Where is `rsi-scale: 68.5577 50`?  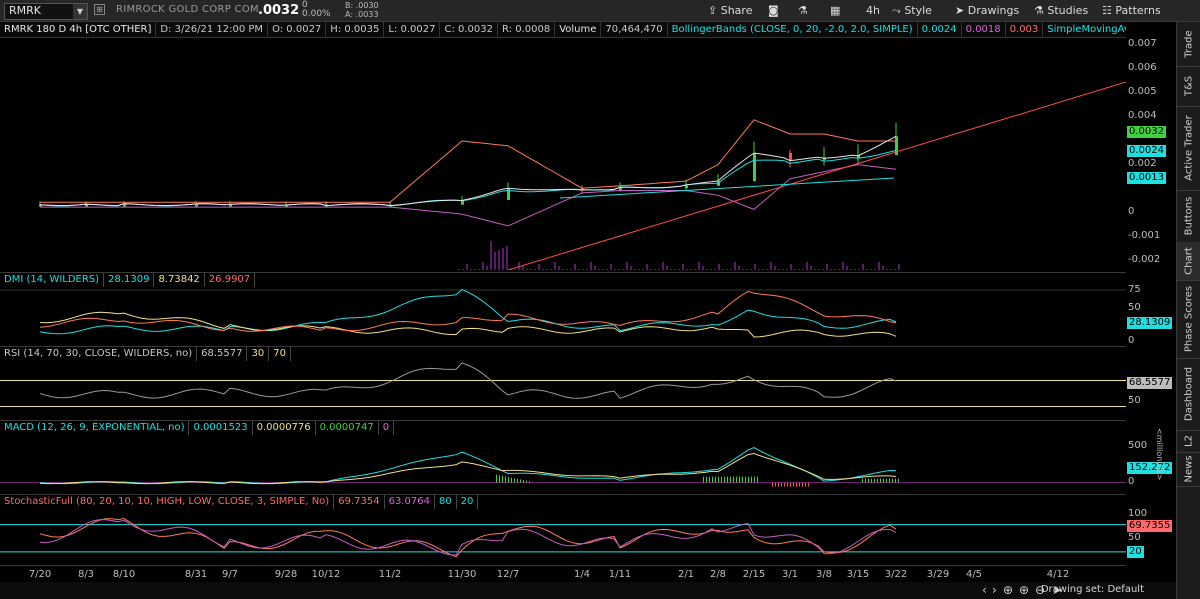
rsi-scale: 68.5577 50 is located at coordinates (1151, 382).